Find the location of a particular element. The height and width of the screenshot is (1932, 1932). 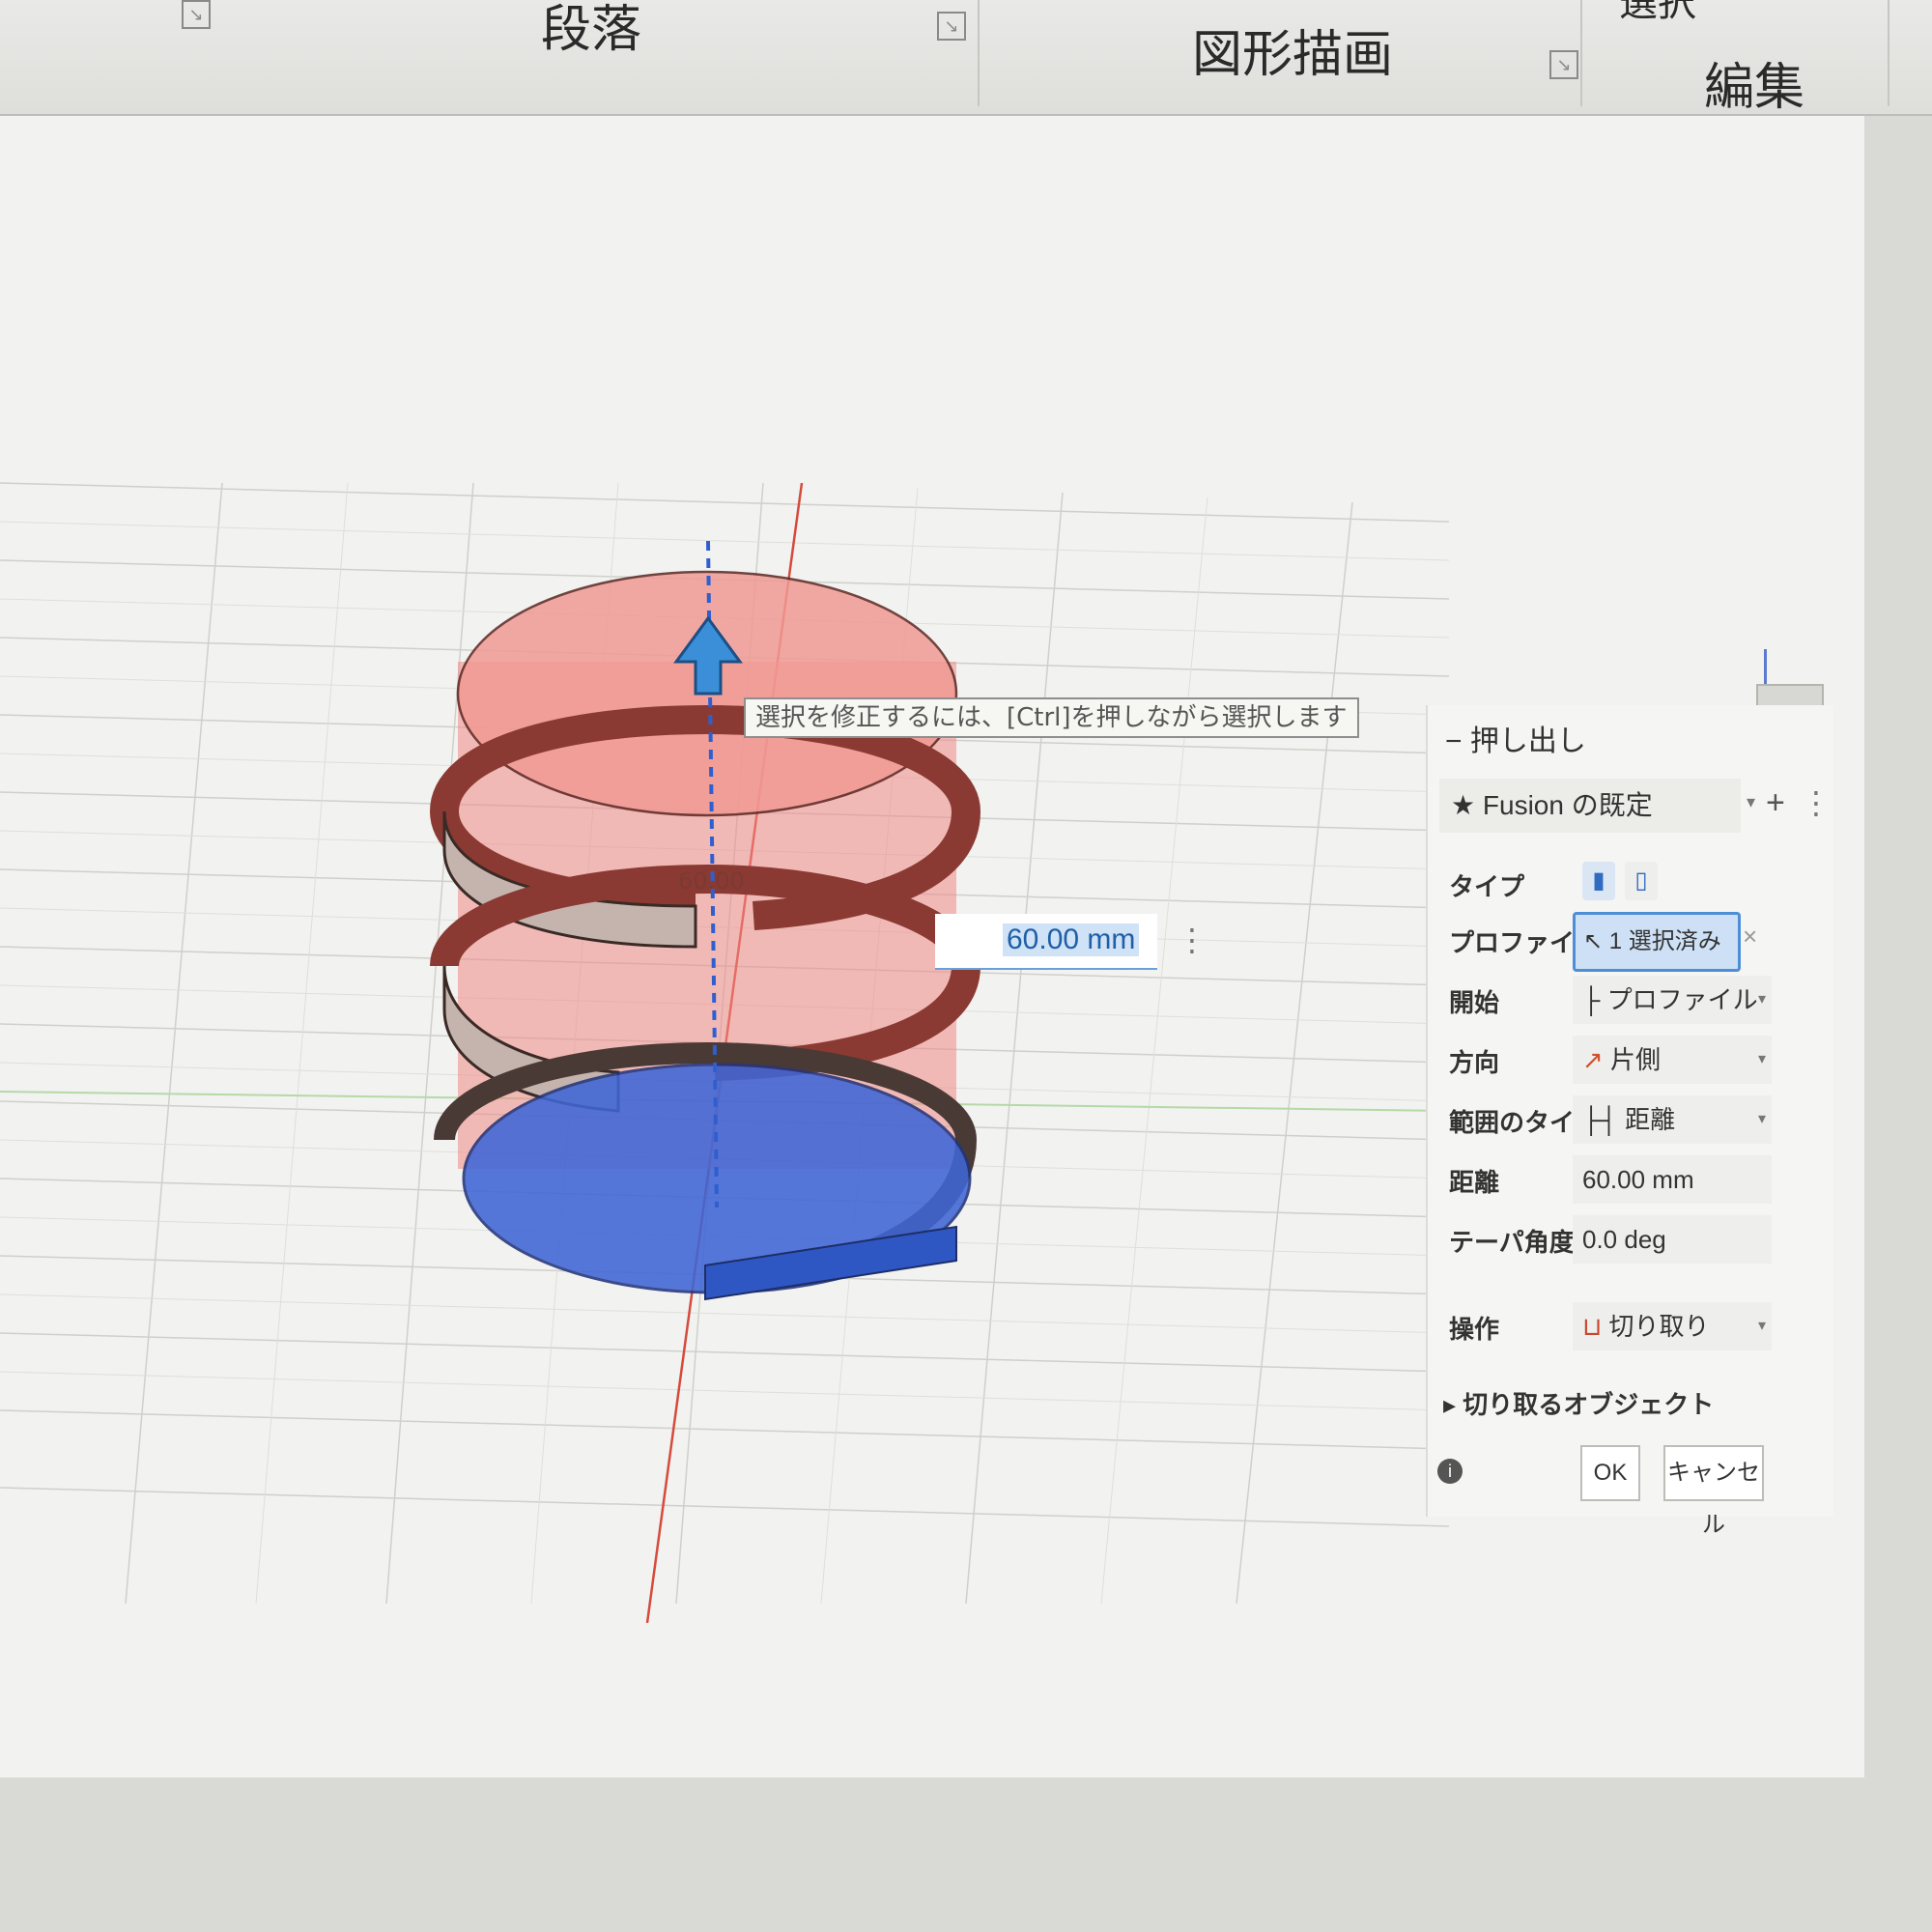

model-dimension-label: 60.00 is located at coordinates (711, 881).